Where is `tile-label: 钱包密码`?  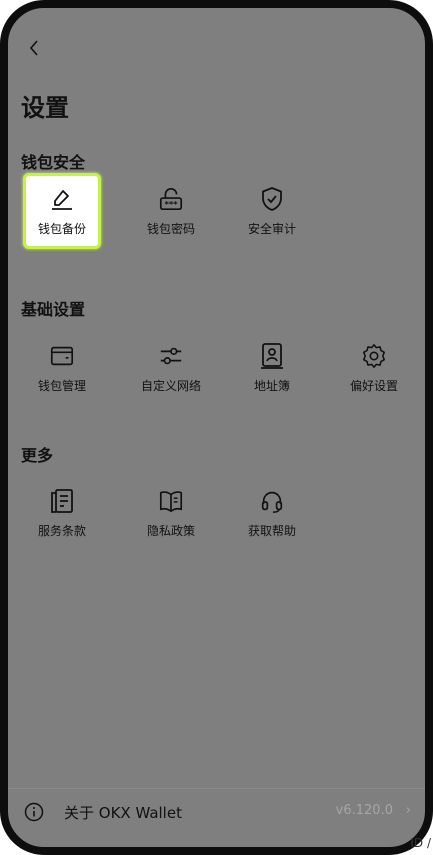
tile-label: 钱包密码 is located at coordinates (170, 228).